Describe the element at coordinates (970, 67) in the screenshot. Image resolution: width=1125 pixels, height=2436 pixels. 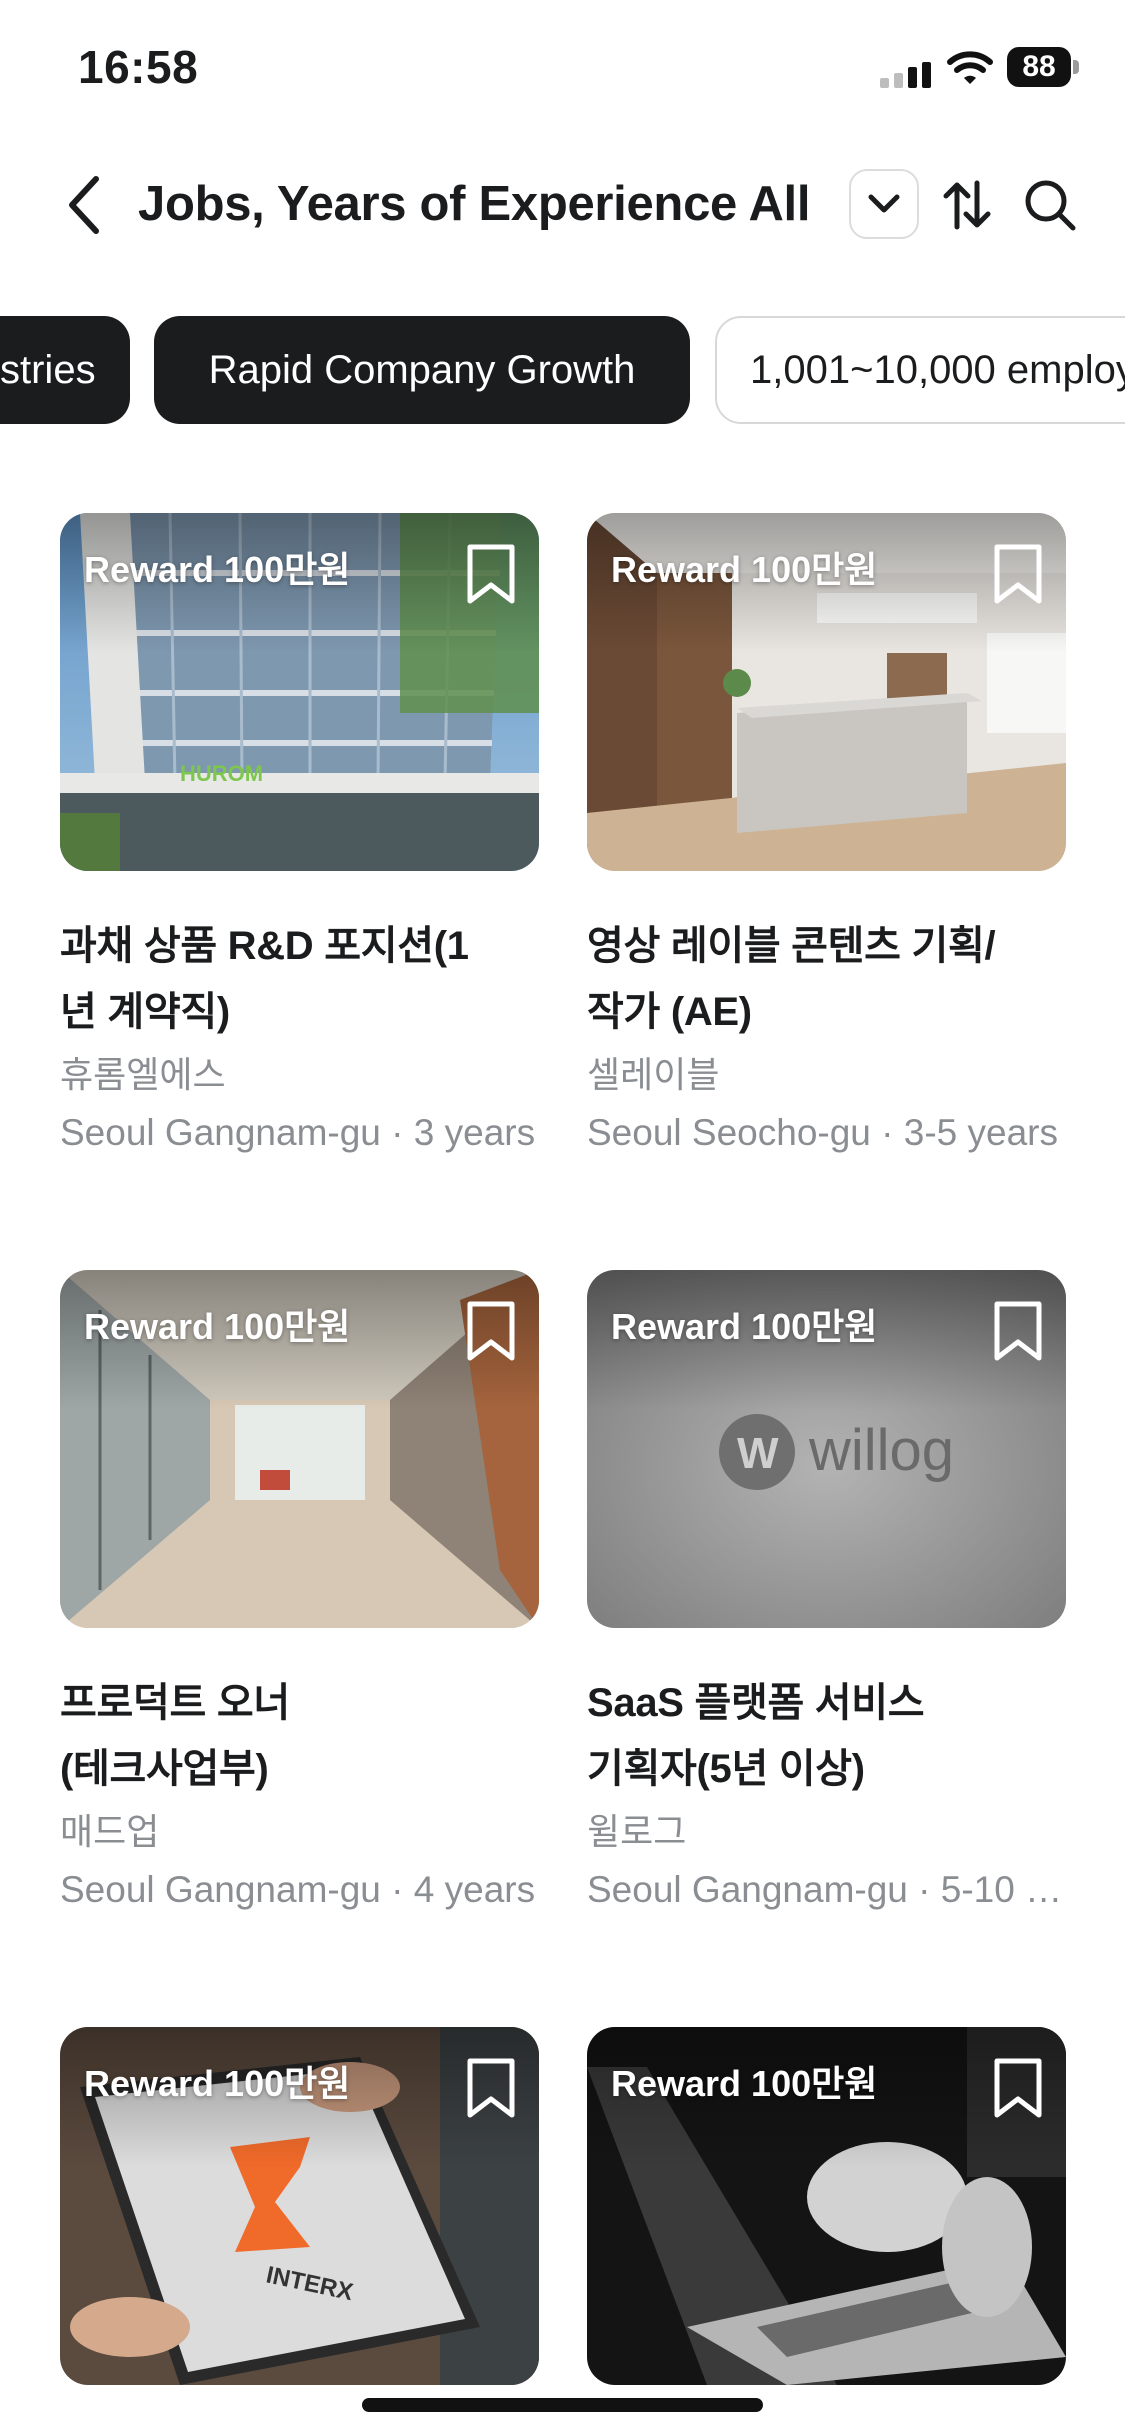
I see `wifi-icon` at that location.